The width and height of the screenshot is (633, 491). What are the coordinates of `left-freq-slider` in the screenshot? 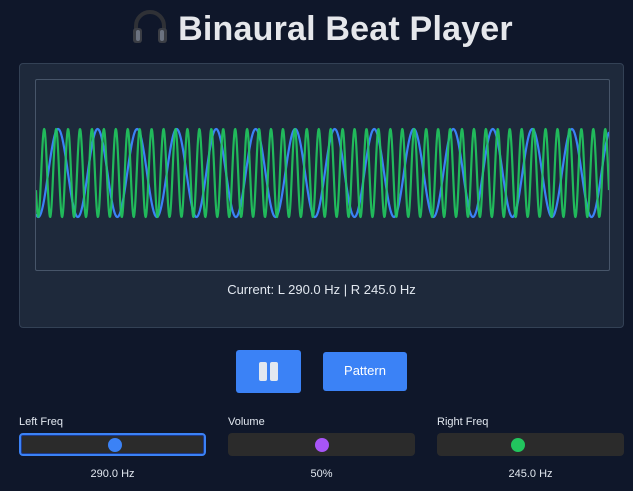 It's located at (112, 444).